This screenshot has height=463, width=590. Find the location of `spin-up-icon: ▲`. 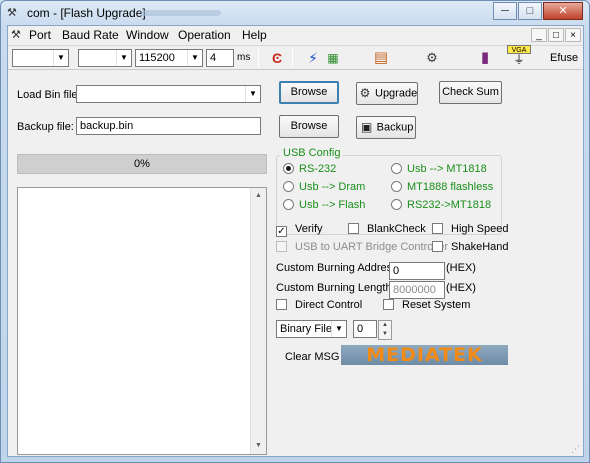

spin-up-icon: ▲ is located at coordinates (385, 325).